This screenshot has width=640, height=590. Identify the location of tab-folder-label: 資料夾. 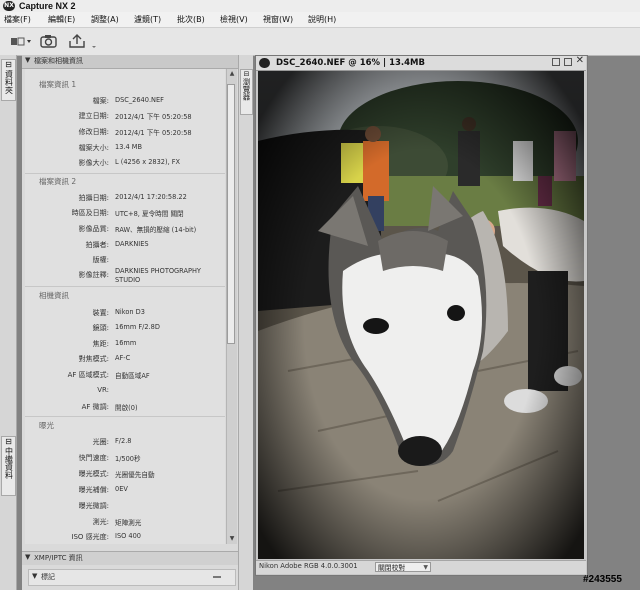
(9, 82).